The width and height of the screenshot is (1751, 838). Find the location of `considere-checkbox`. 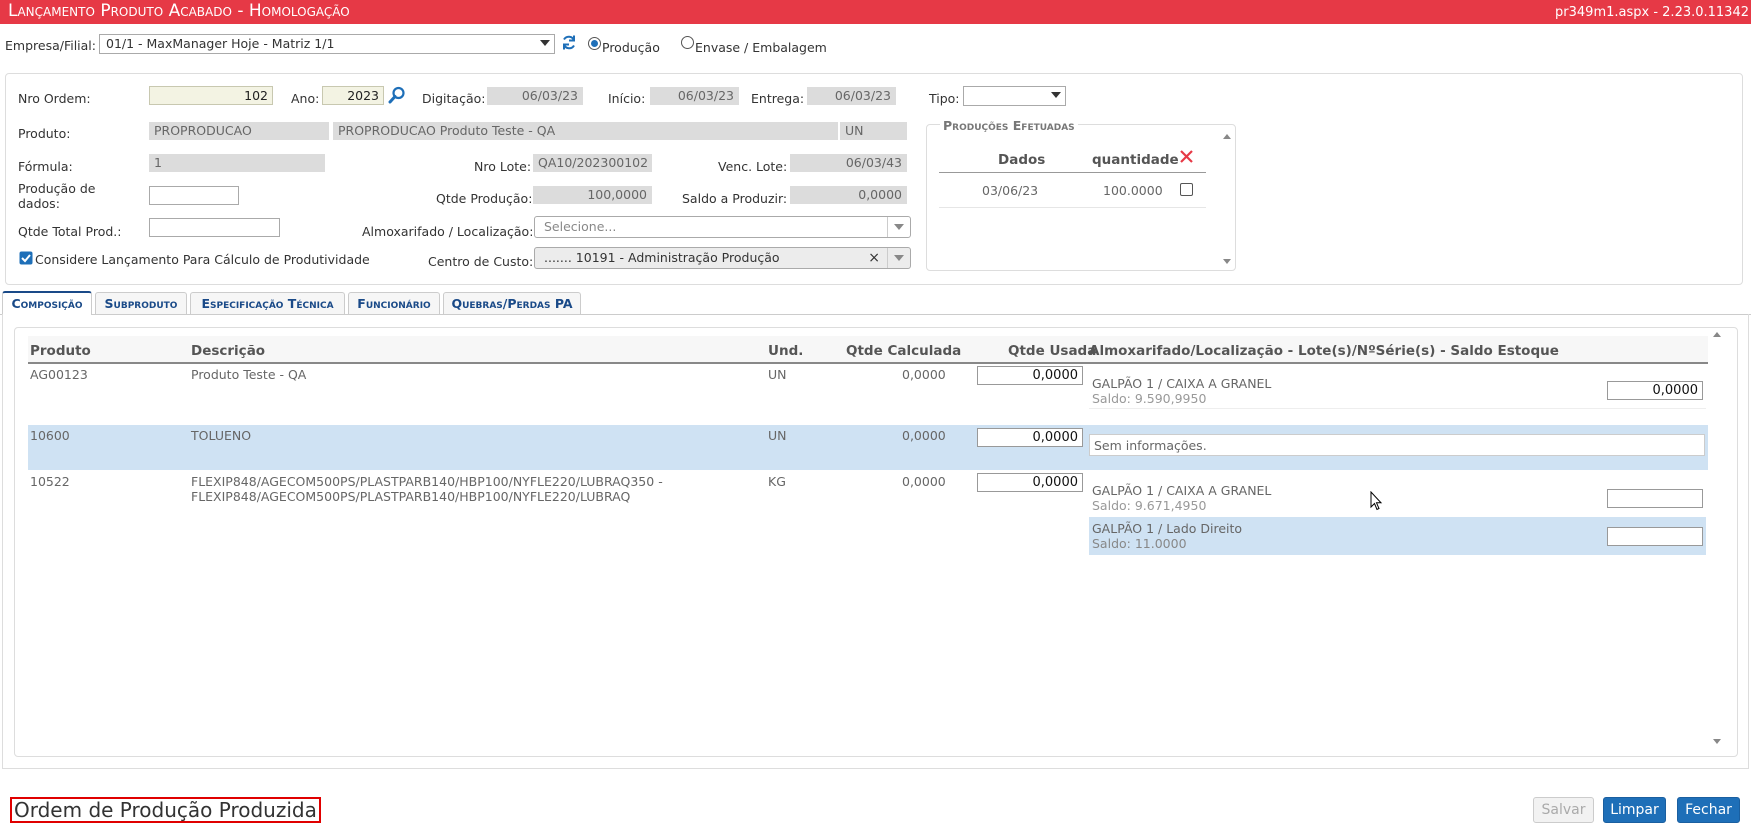

considere-checkbox is located at coordinates (26, 259).